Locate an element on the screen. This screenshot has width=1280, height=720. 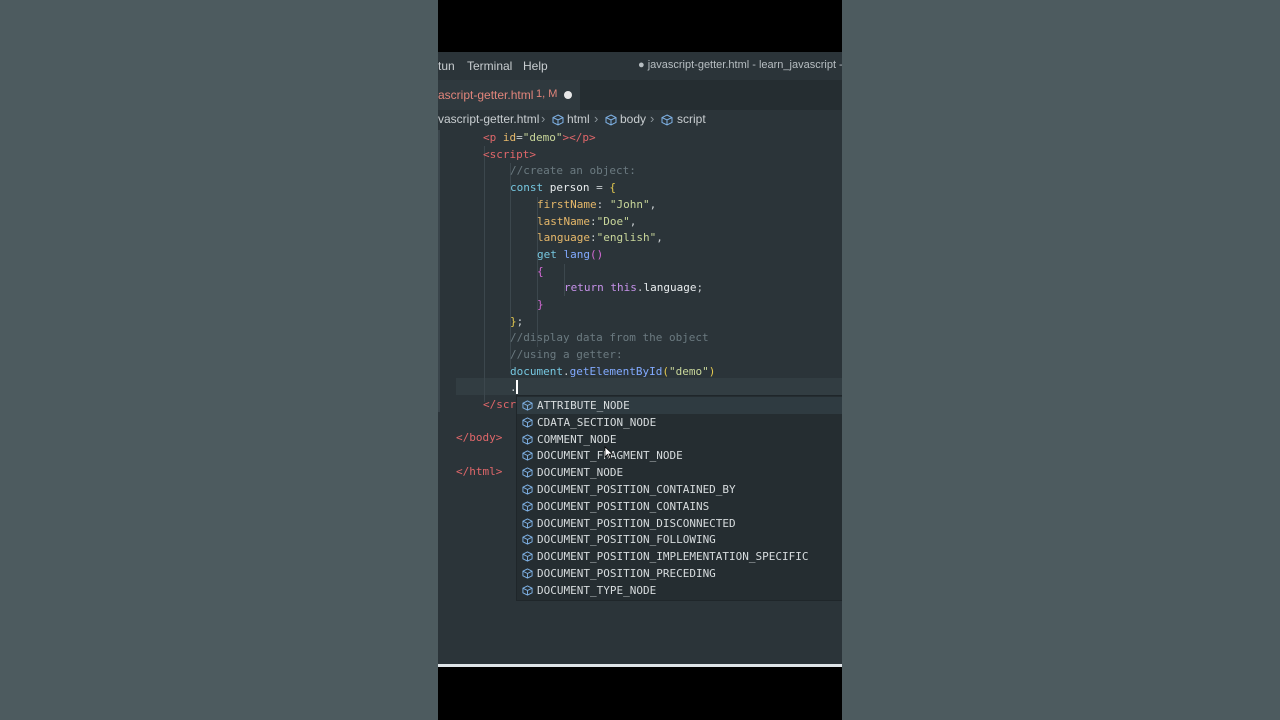
code-line-script-open: <script> is located at coordinates (509, 154).